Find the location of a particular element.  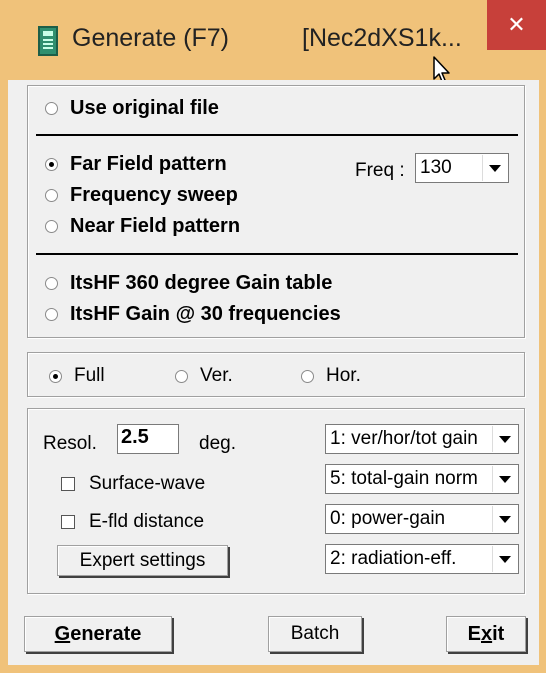

far-field-pattern-radio: Far Field pattern is located at coordinates (136, 164).